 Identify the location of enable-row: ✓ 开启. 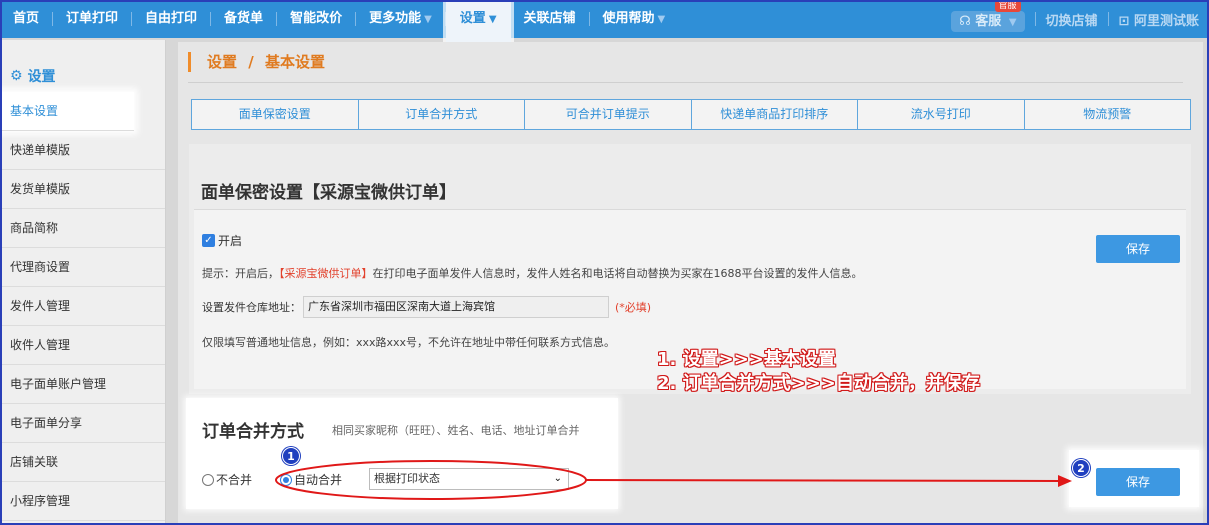
(222, 240).